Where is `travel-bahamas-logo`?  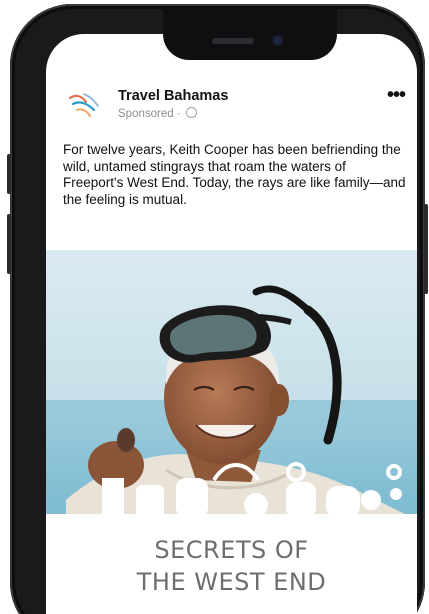
travel-bahamas-logo is located at coordinates (85, 105).